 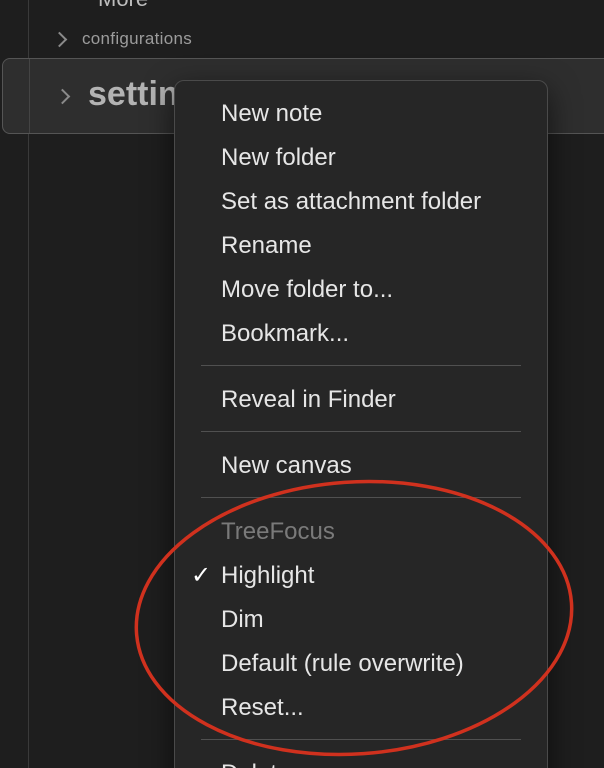 I want to click on menu-item-label: Delete, so click(x=255, y=764).